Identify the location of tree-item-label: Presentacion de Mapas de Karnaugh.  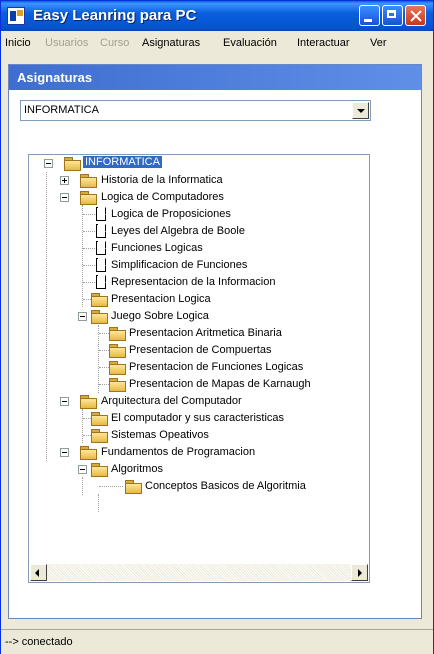
(220, 384).